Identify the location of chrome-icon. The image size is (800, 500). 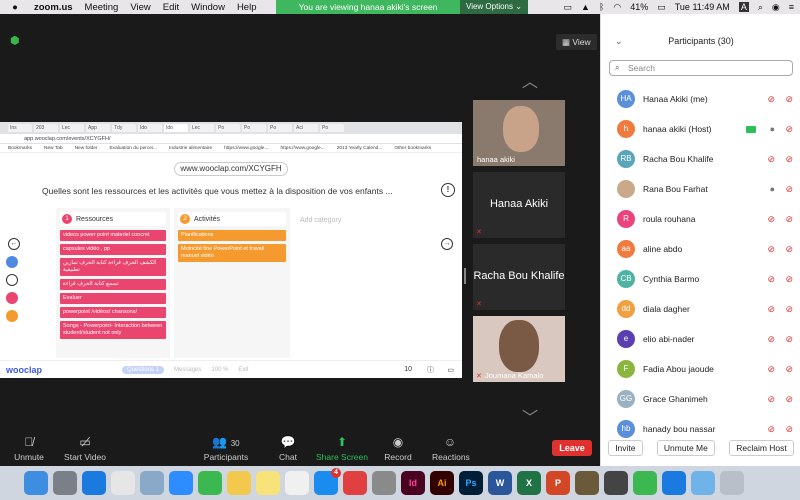
(123, 483).